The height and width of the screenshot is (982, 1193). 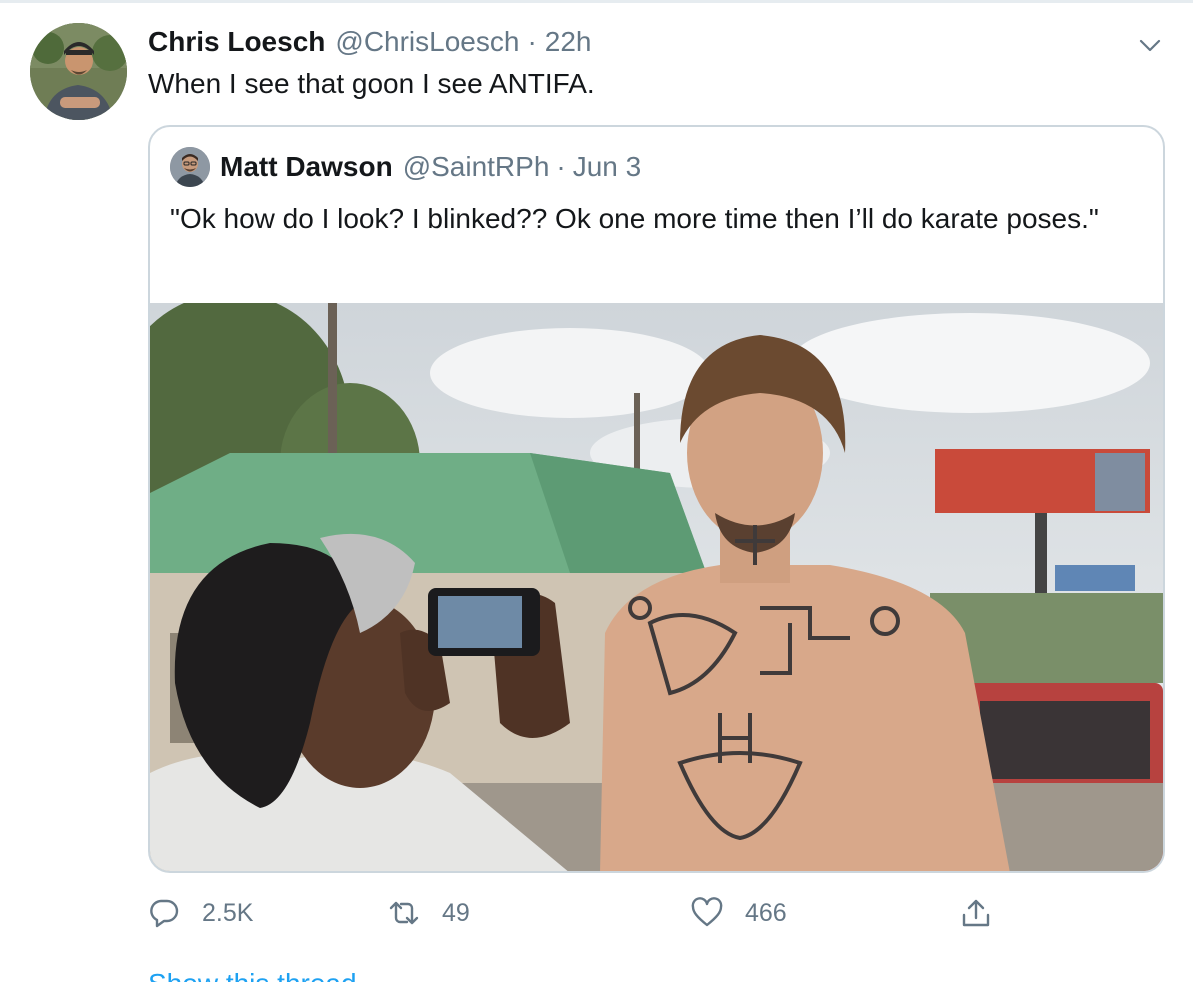 I want to click on quoted-author-name: Matt Dawson, so click(x=306, y=167).